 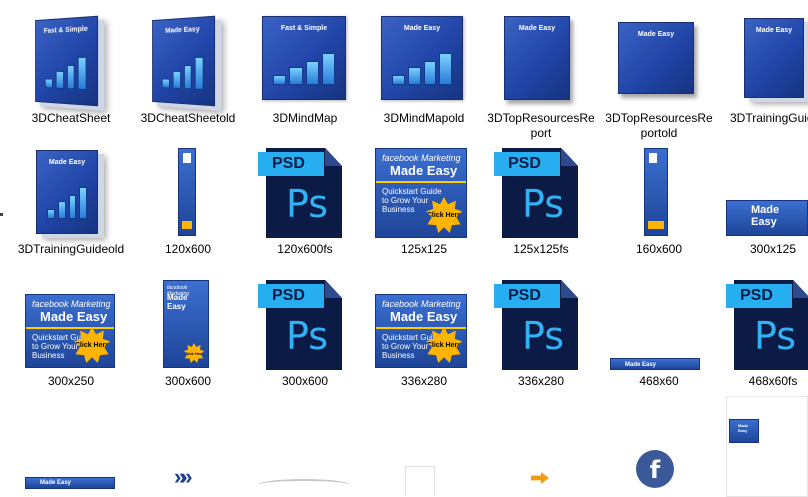 I want to click on click-here-burst: Click Here, so click(x=194, y=353).